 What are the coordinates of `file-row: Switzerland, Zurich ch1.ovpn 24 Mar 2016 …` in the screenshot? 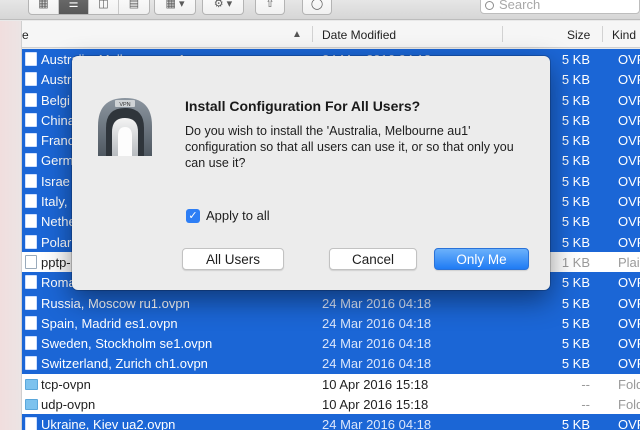 It's located at (331, 363).